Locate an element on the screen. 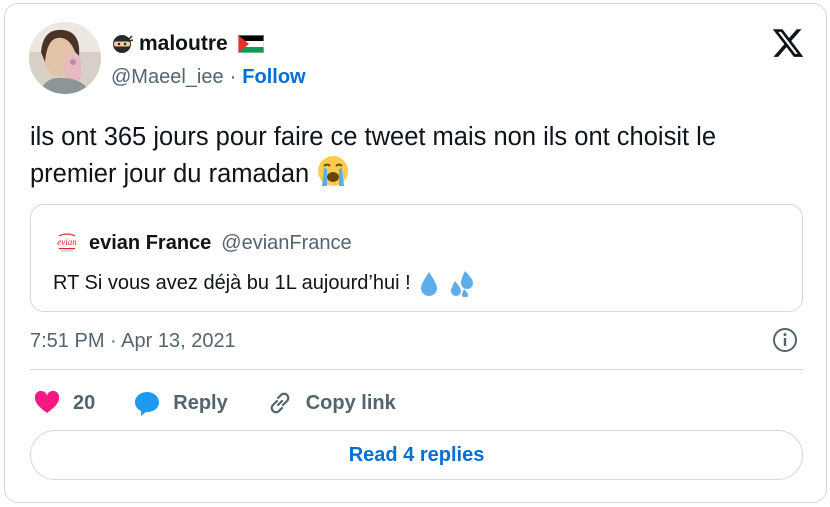 Image resolution: width=830 pixels, height=507 pixels. x-logo-icon is located at coordinates (788, 43).